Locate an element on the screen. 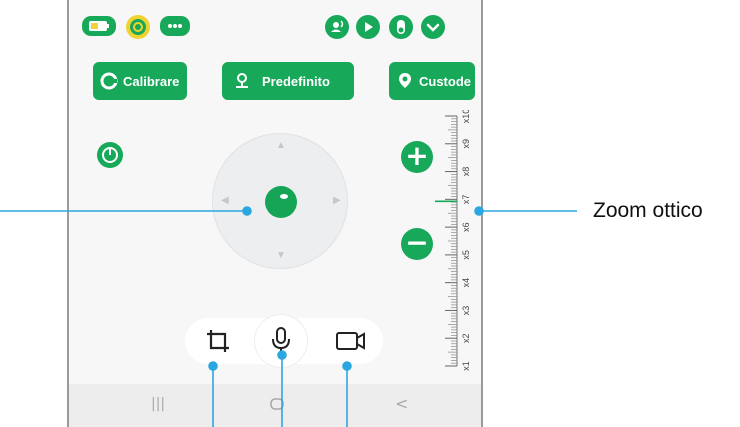 The height and width of the screenshot is (427, 740). joystick-callout-dot is located at coordinates (247, 211).